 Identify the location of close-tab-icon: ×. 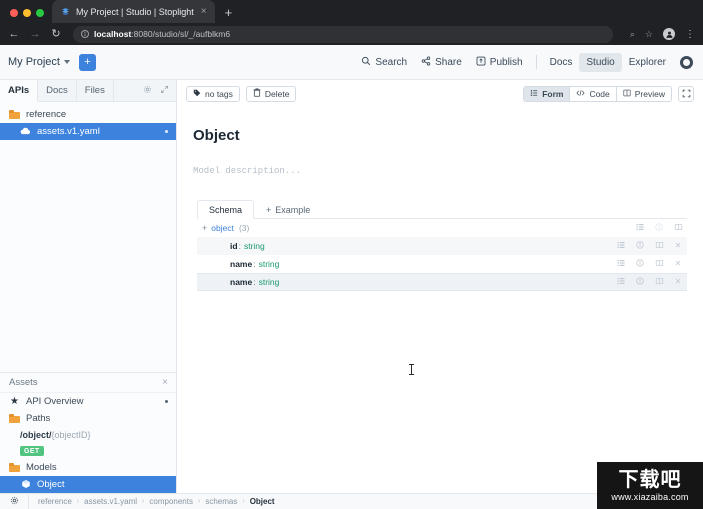
(204, 11).